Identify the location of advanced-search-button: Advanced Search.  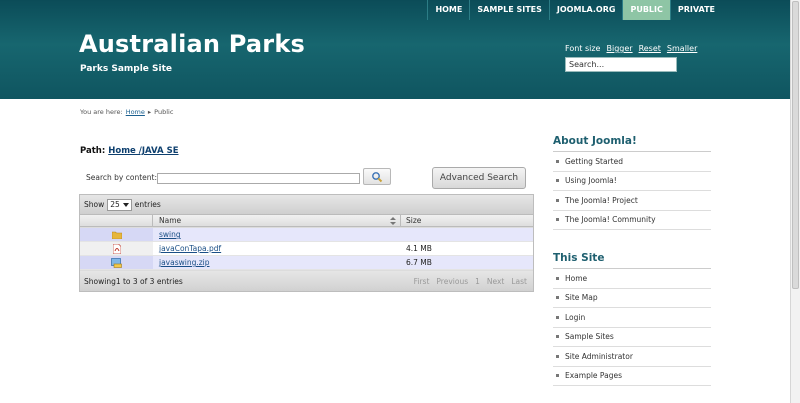
(479, 178).